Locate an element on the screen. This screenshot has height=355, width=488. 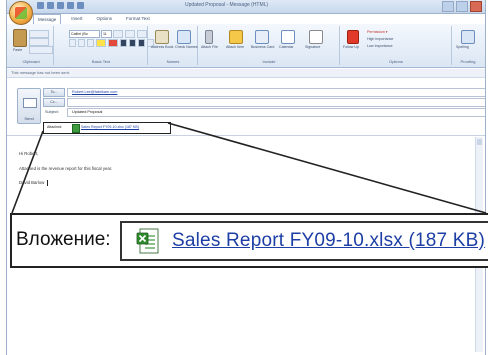
tab-insert: Insert is located at coordinates (76, 19).